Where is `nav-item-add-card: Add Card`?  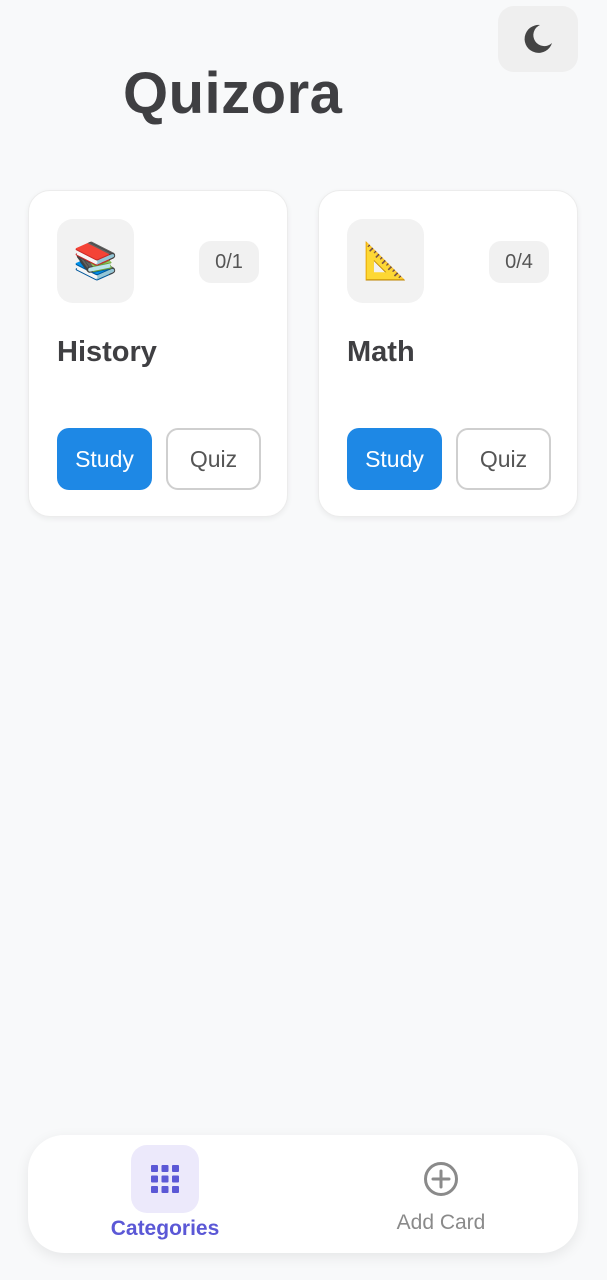 nav-item-add-card: Add Card is located at coordinates (441, 1194).